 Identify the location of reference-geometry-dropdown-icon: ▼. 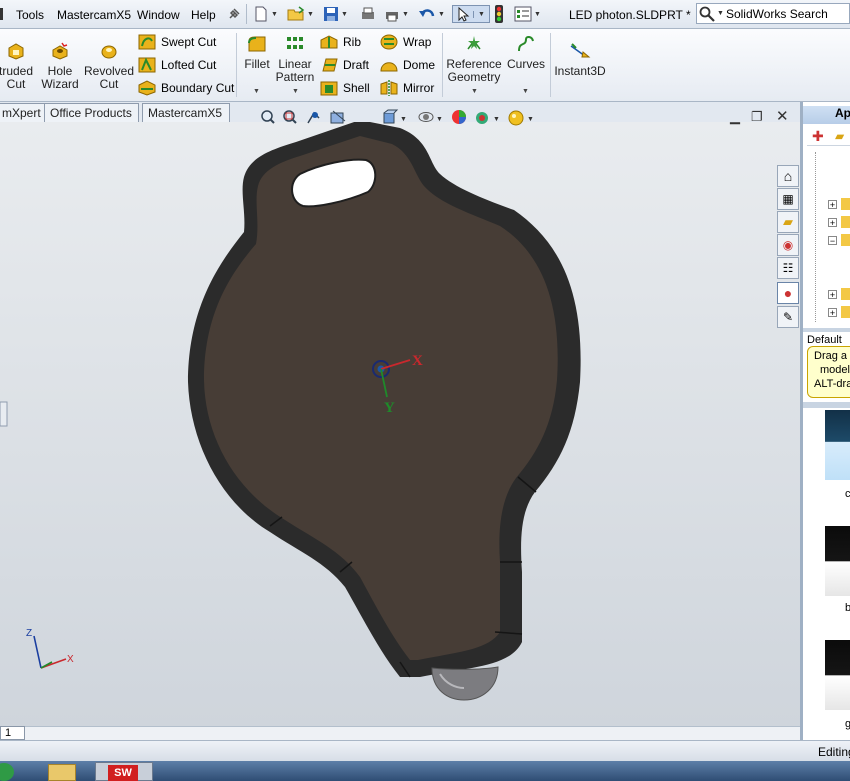
(474, 91).